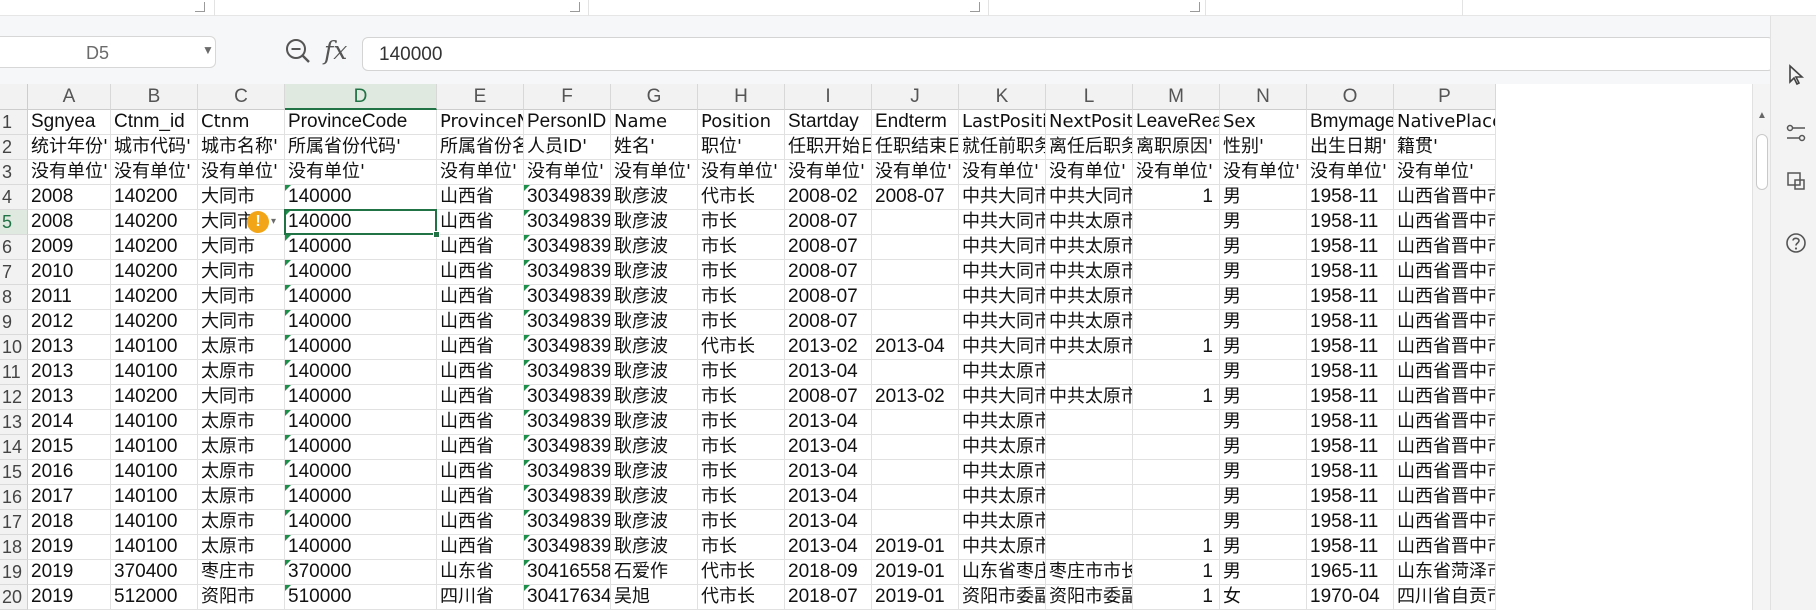 The height and width of the screenshot is (610, 1816). I want to click on table-cell: 四川省, so click(480, 597).